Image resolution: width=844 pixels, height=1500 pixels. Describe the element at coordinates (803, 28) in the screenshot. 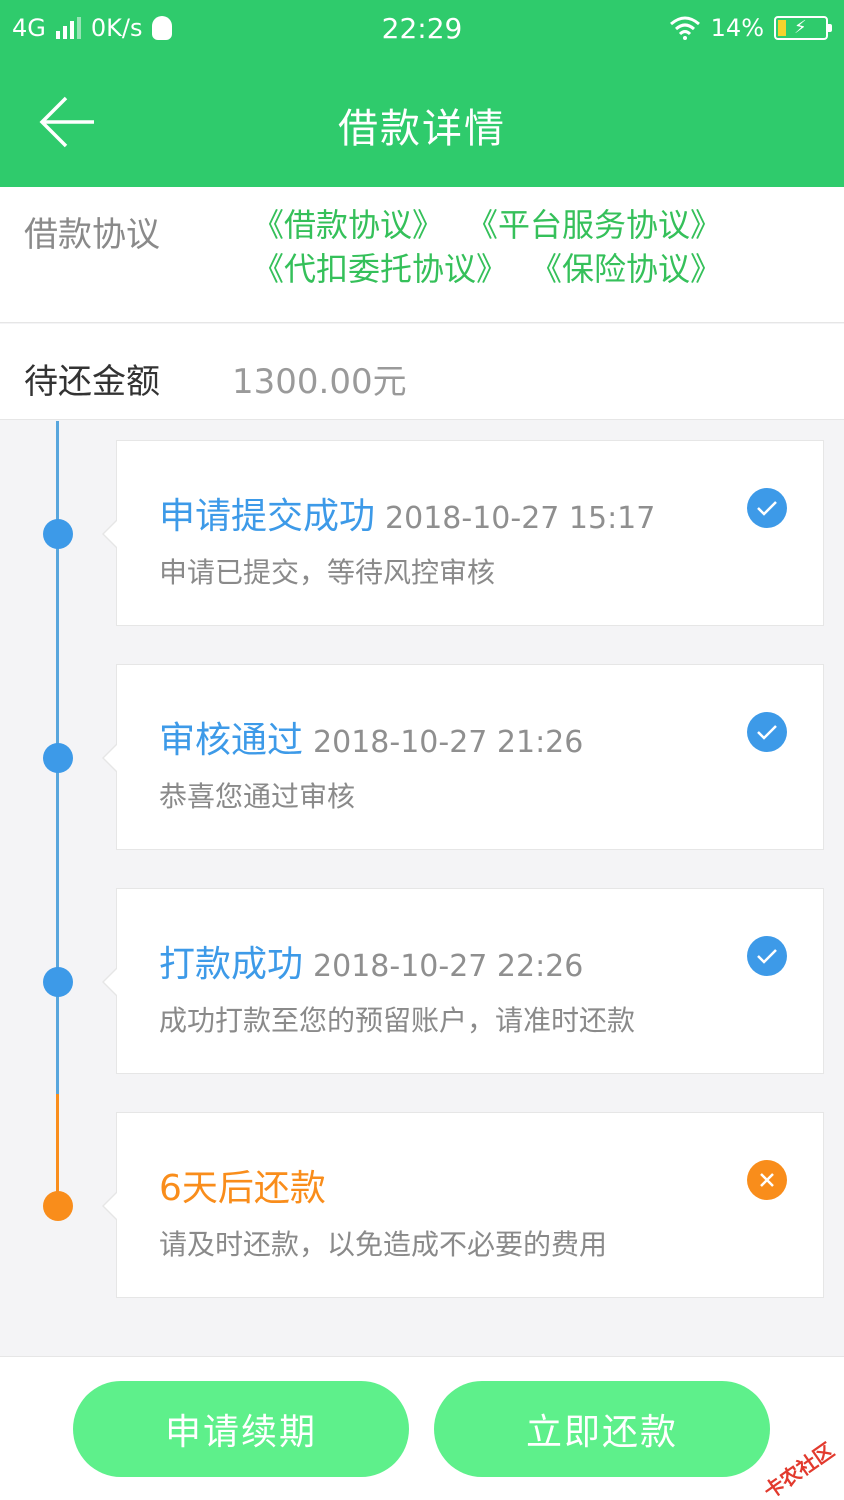

I see `battery-icon: ⚡` at that location.